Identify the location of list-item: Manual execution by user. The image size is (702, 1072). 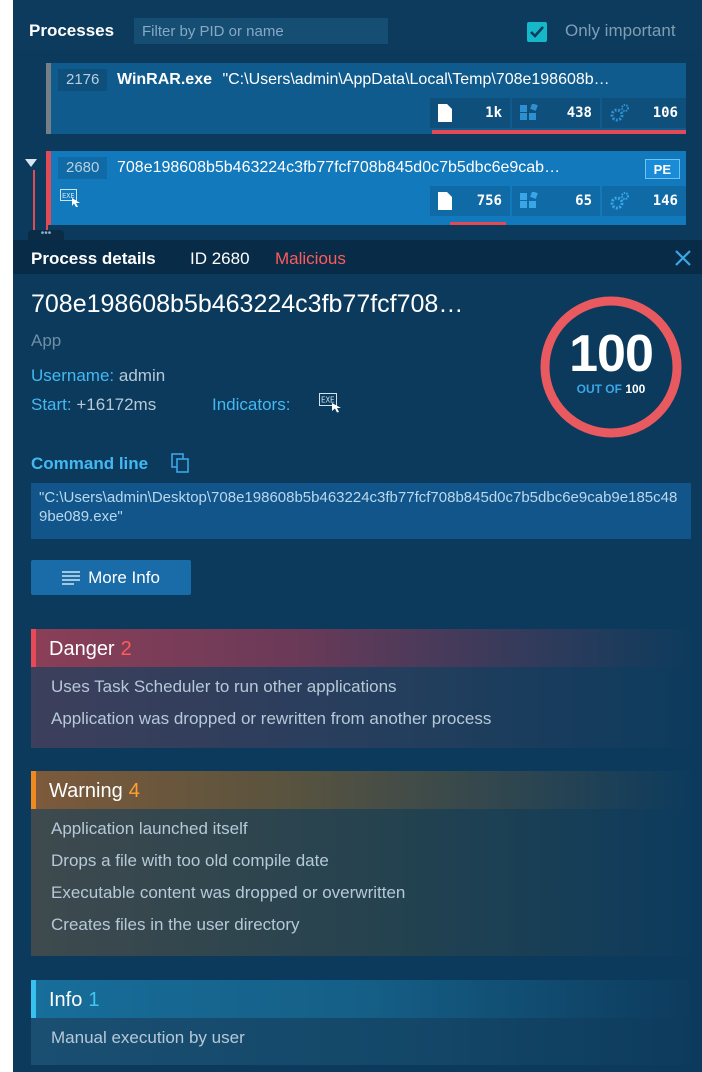
(148, 1038).